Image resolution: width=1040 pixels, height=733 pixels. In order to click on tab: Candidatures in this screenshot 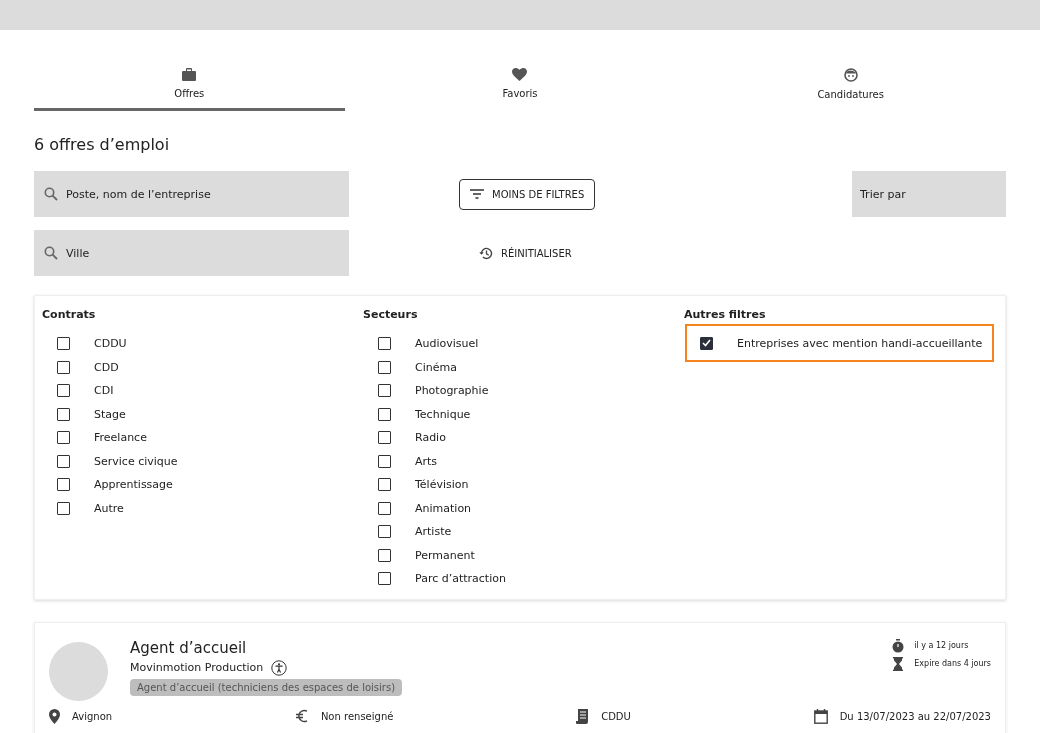, I will do `click(850, 87)`.